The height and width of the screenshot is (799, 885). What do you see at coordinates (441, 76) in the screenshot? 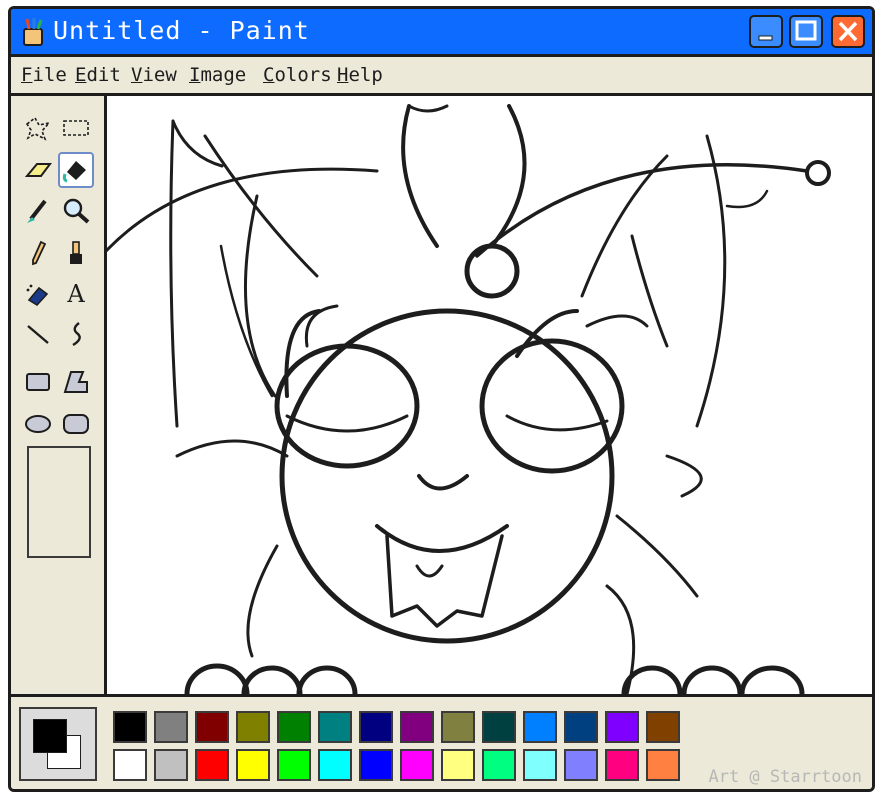
I see `menu-bar: File Edit View Image Colors Help` at bounding box center [441, 76].